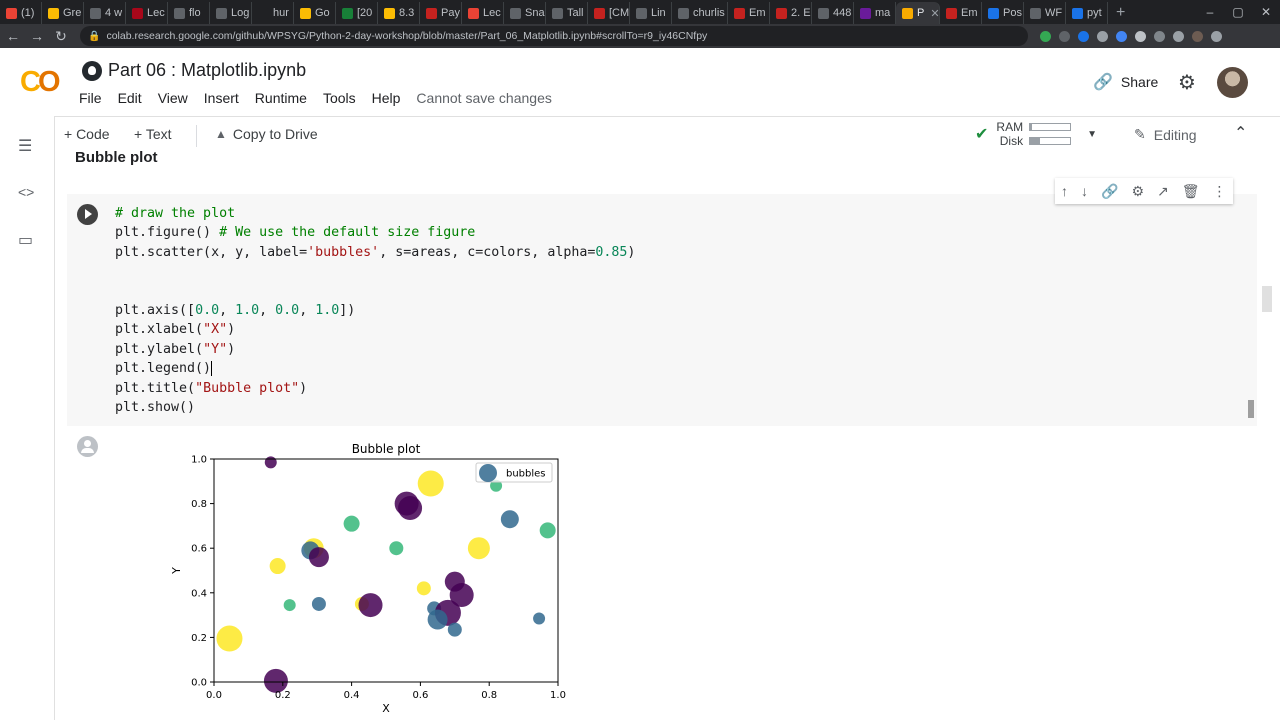 This screenshot has height=720, width=1280. I want to click on cell-settings-icon: ⚙, so click(1137, 191).